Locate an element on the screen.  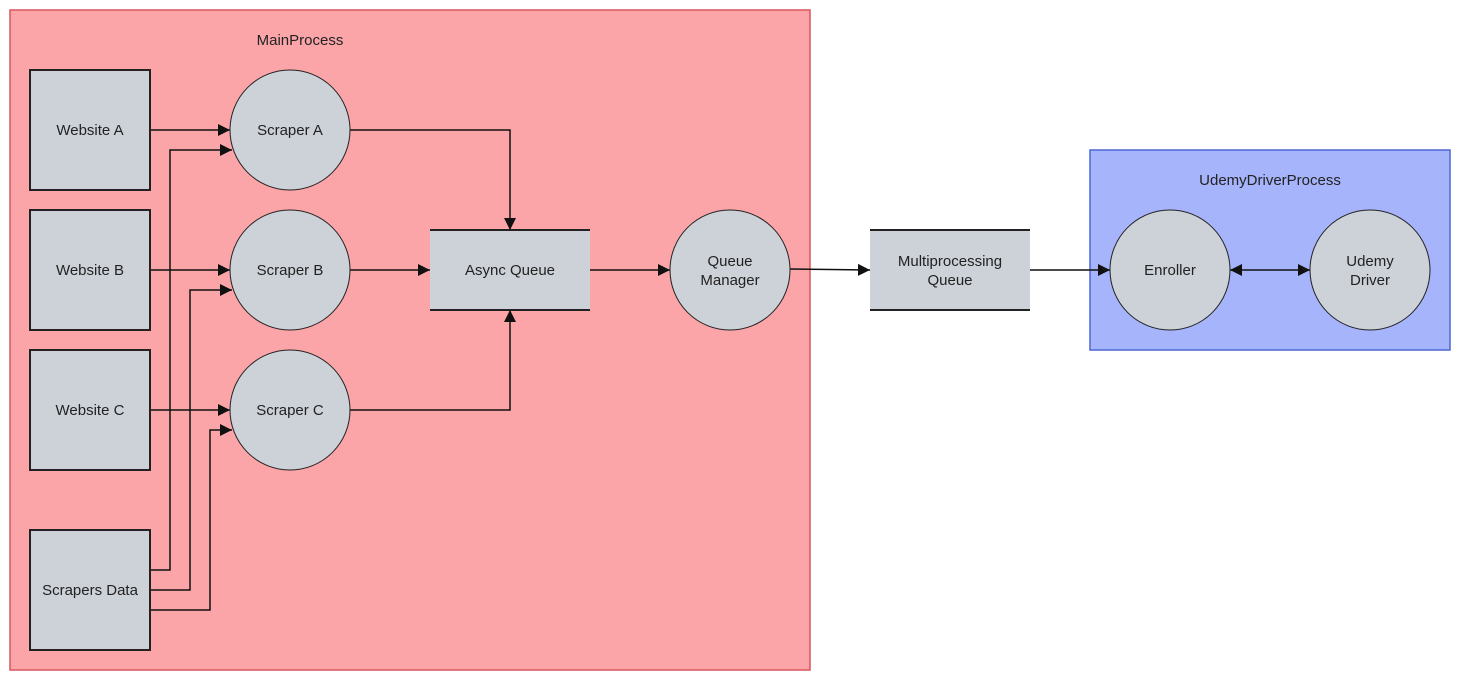
node-scrapers-data: Scrapers Data is located at coordinates (90, 590).